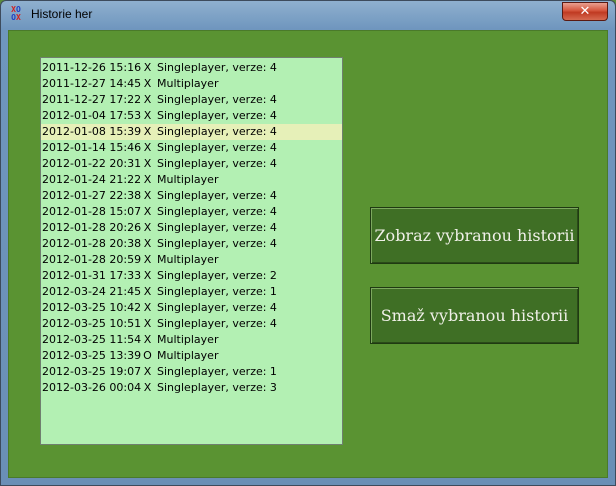 The width and height of the screenshot is (616, 486). I want to click on game-datetime: 2012-01-28 20:38, so click(92, 243).